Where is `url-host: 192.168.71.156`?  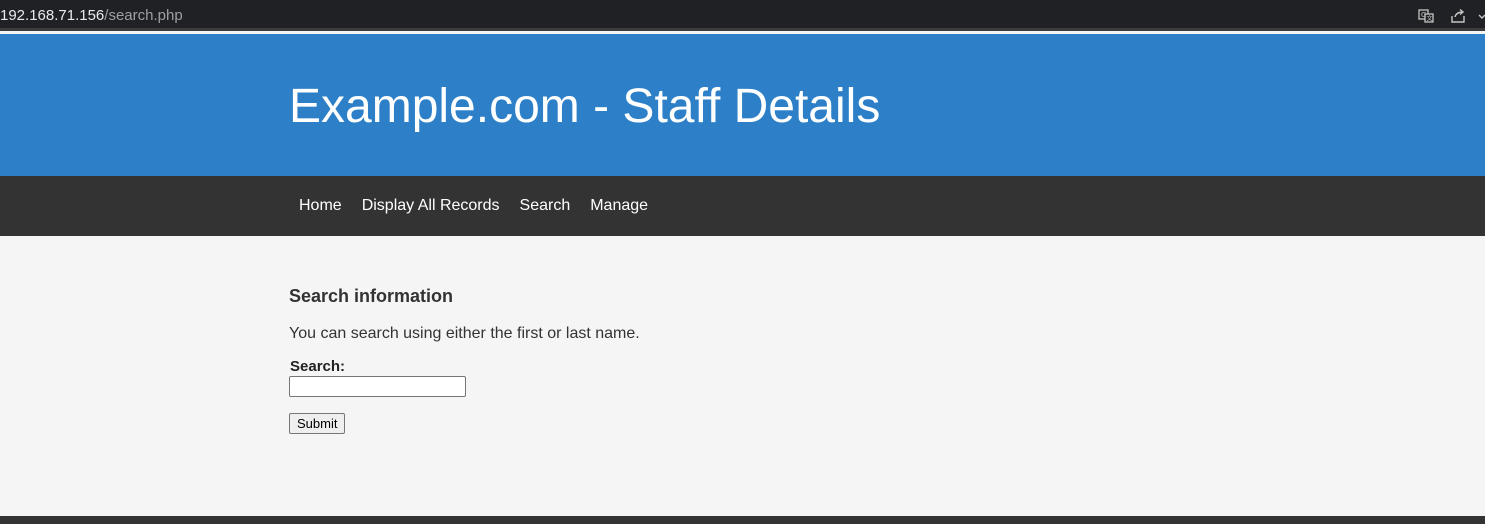
url-host: 192.168.71.156 is located at coordinates (52, 15).